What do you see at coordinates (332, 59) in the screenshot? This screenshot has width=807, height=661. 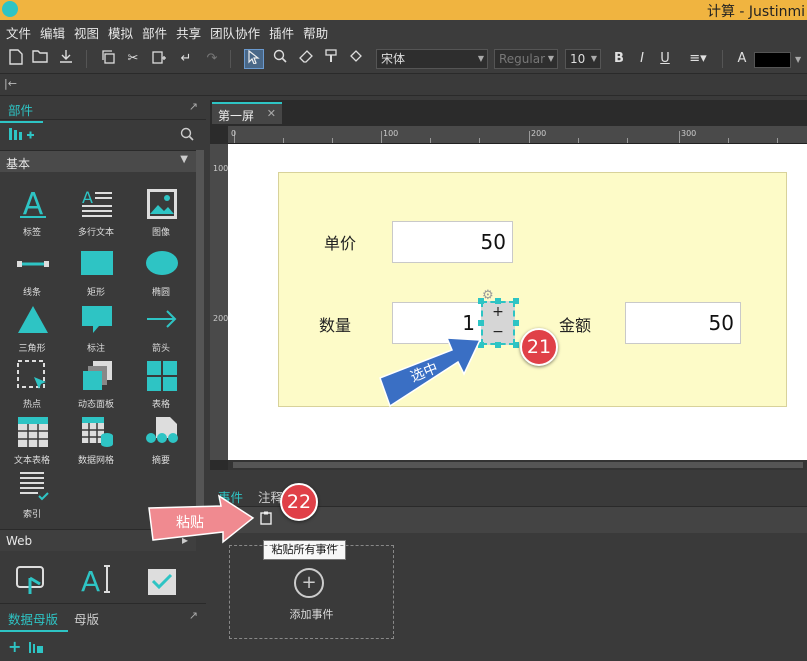 I see `format-painter-icon` at bounding box center [332, 59].